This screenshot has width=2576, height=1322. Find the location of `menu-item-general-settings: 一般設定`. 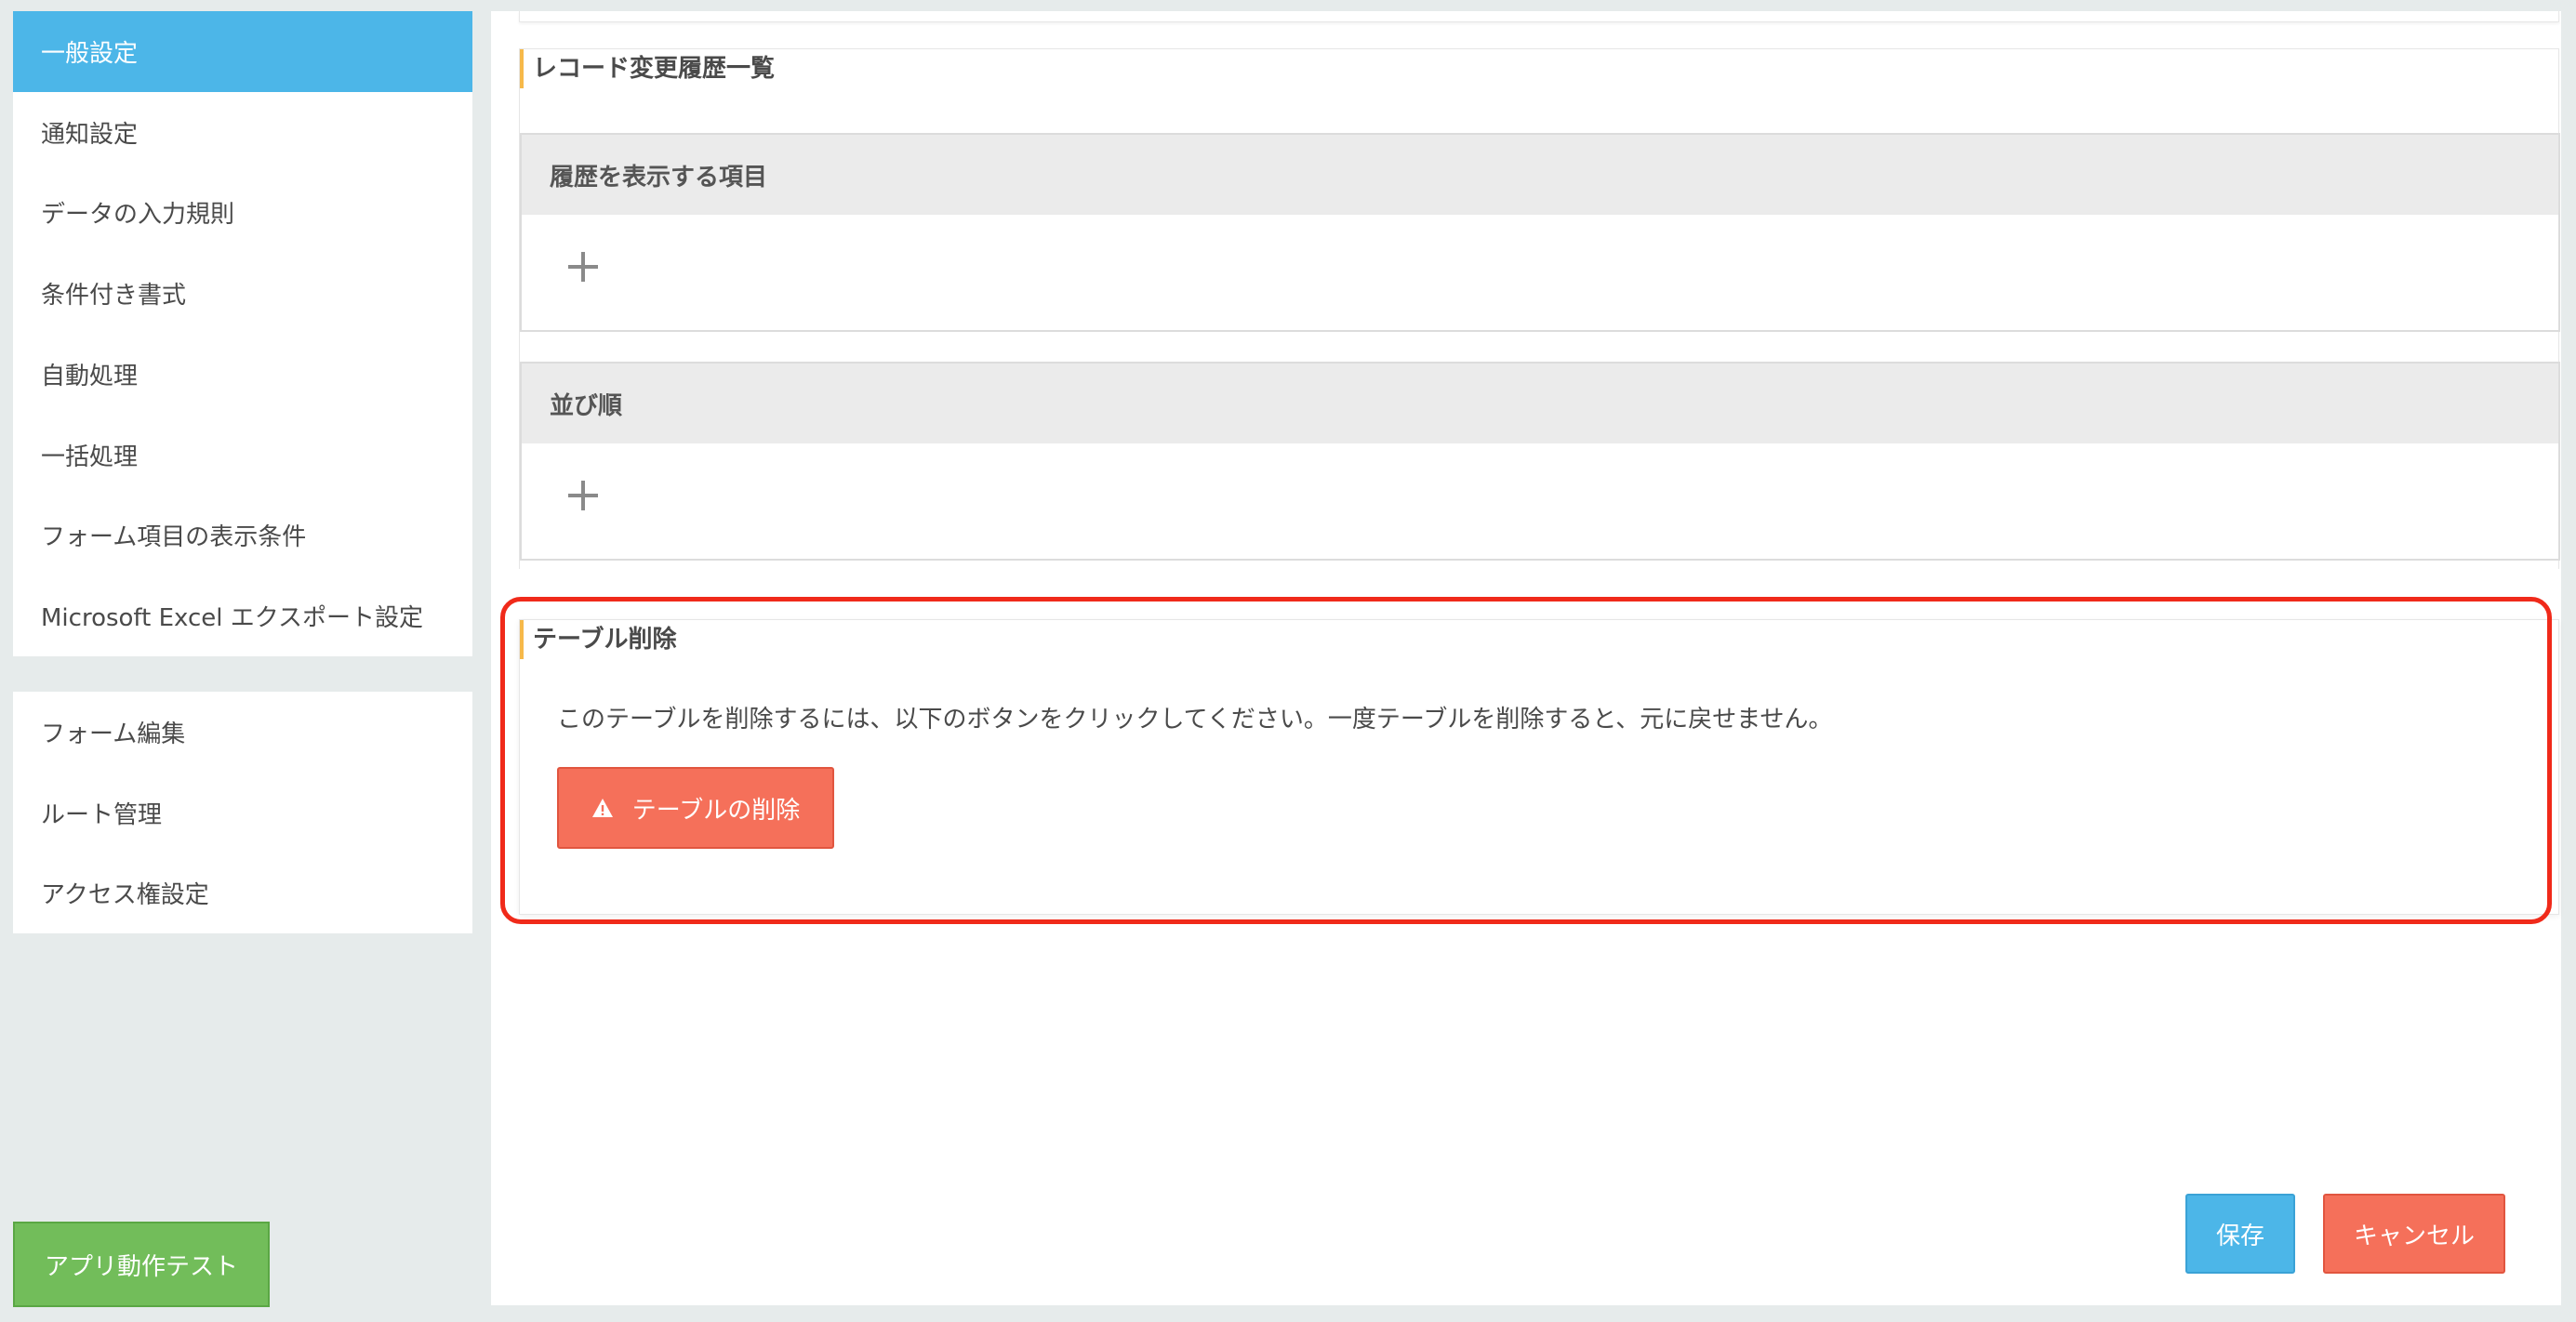

menu-item-general-settings: 一般設定 is located at coordinates (242, 52).